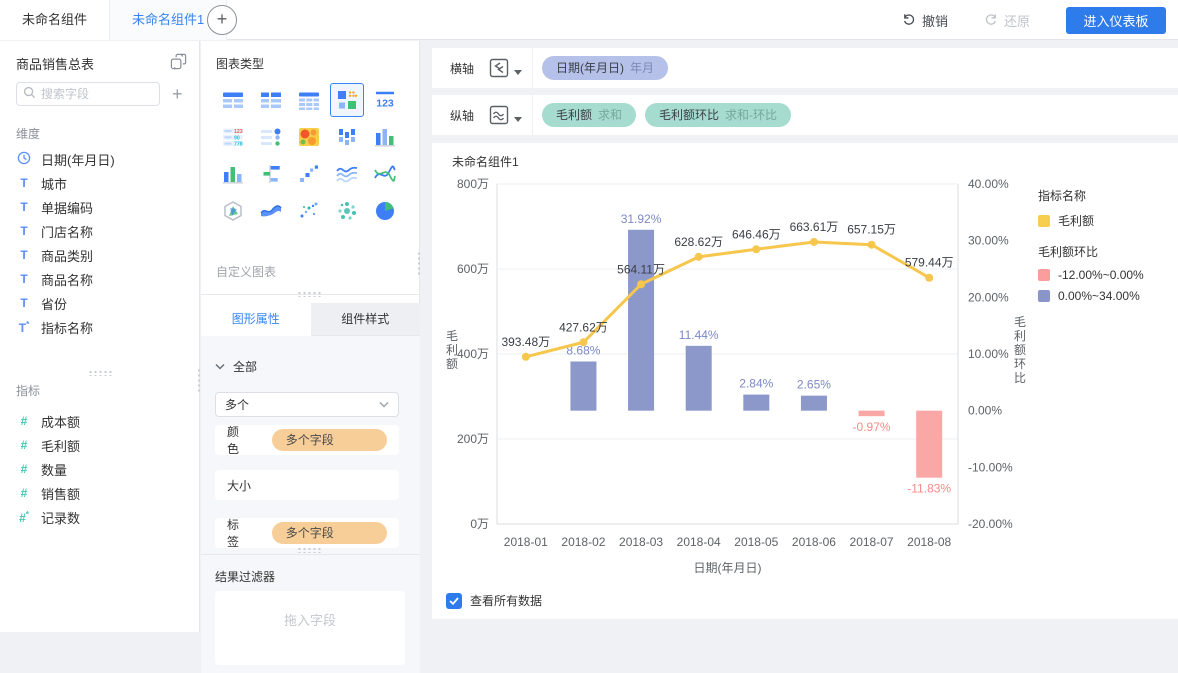 Image resolution: width=1178 pixels, height=673 pixels. What do you see at coordinates (1106, 248) in the screenshot?
I see `chart-legend: 指标名称 毛利额 毛利额环比 -12.00%~0.00% 0.00%~34.00%` at bounding box center [1106, 248].